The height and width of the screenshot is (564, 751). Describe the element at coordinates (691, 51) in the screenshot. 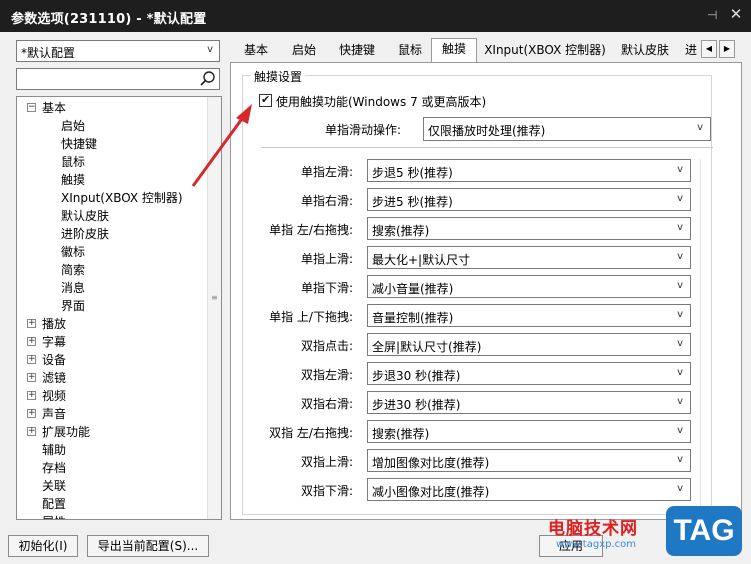

I see `tab-item: 进` at that location.